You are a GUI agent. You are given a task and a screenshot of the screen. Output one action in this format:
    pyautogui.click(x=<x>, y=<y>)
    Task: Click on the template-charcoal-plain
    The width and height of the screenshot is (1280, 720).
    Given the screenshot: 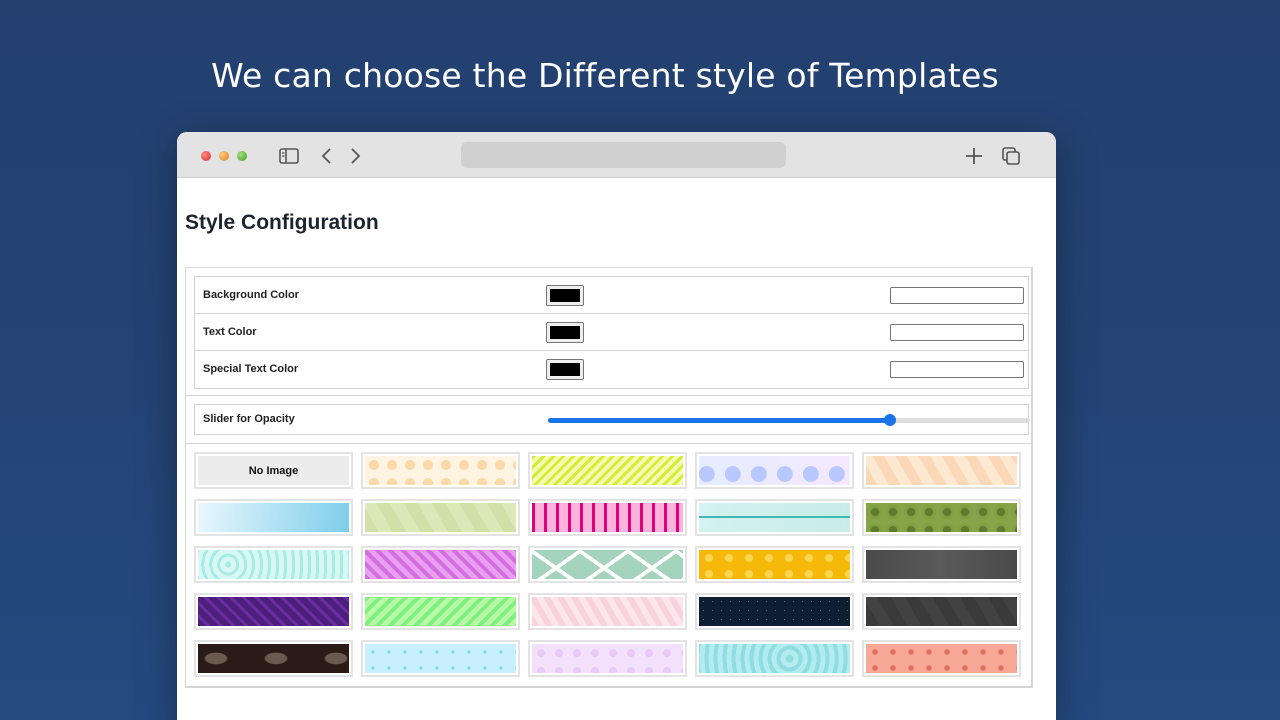 What is the action you would take?
    pyautogui.click(x=941, y=564)
    